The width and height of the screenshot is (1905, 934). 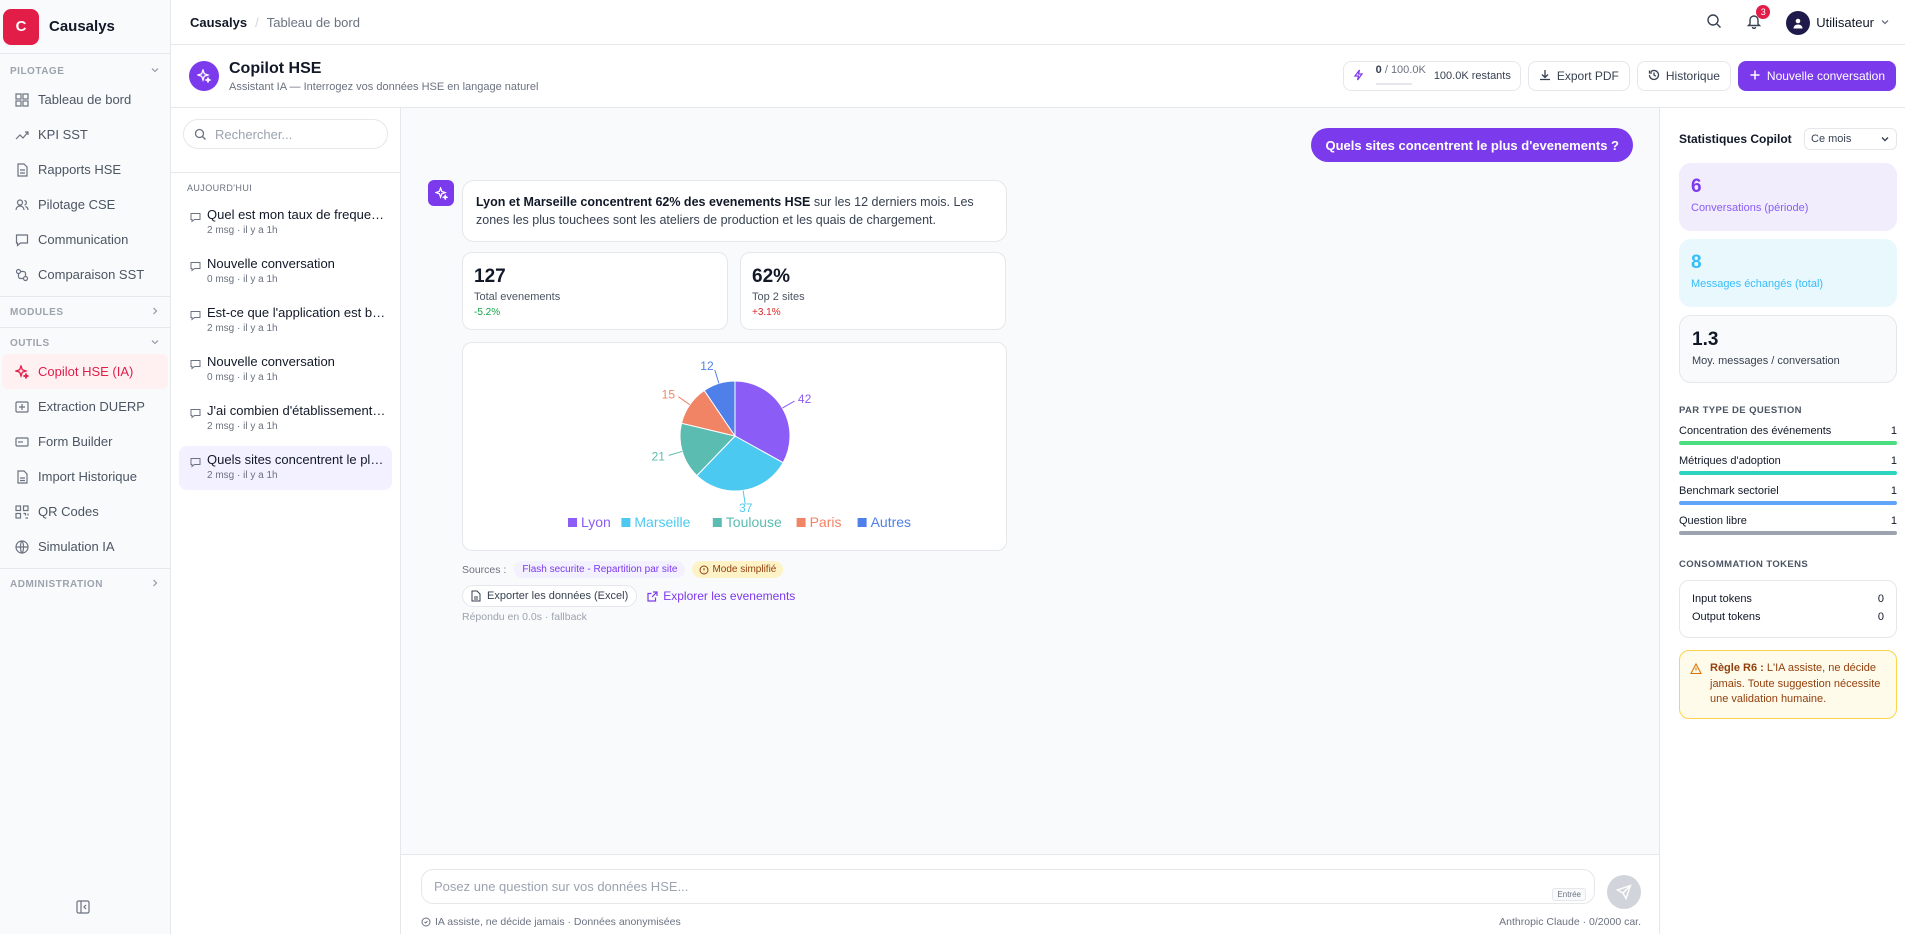 What do you see at coordinates (1657, 76) in the screenshot?
I see `history-icon` at bounding box center [1657, 76].